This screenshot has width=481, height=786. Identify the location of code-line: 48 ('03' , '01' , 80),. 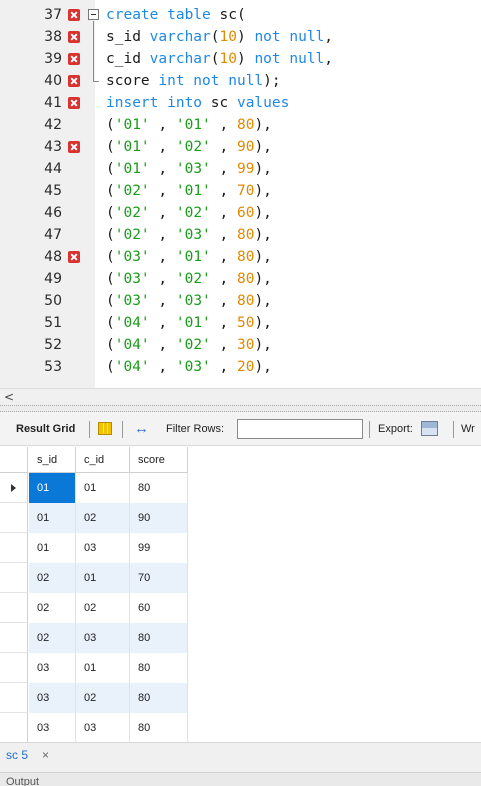
(240, 257).